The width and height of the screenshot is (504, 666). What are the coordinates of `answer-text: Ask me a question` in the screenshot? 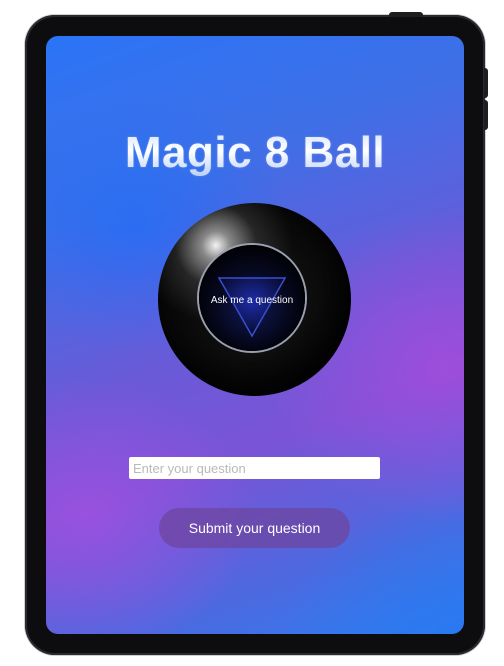 It's located at (252, 300).